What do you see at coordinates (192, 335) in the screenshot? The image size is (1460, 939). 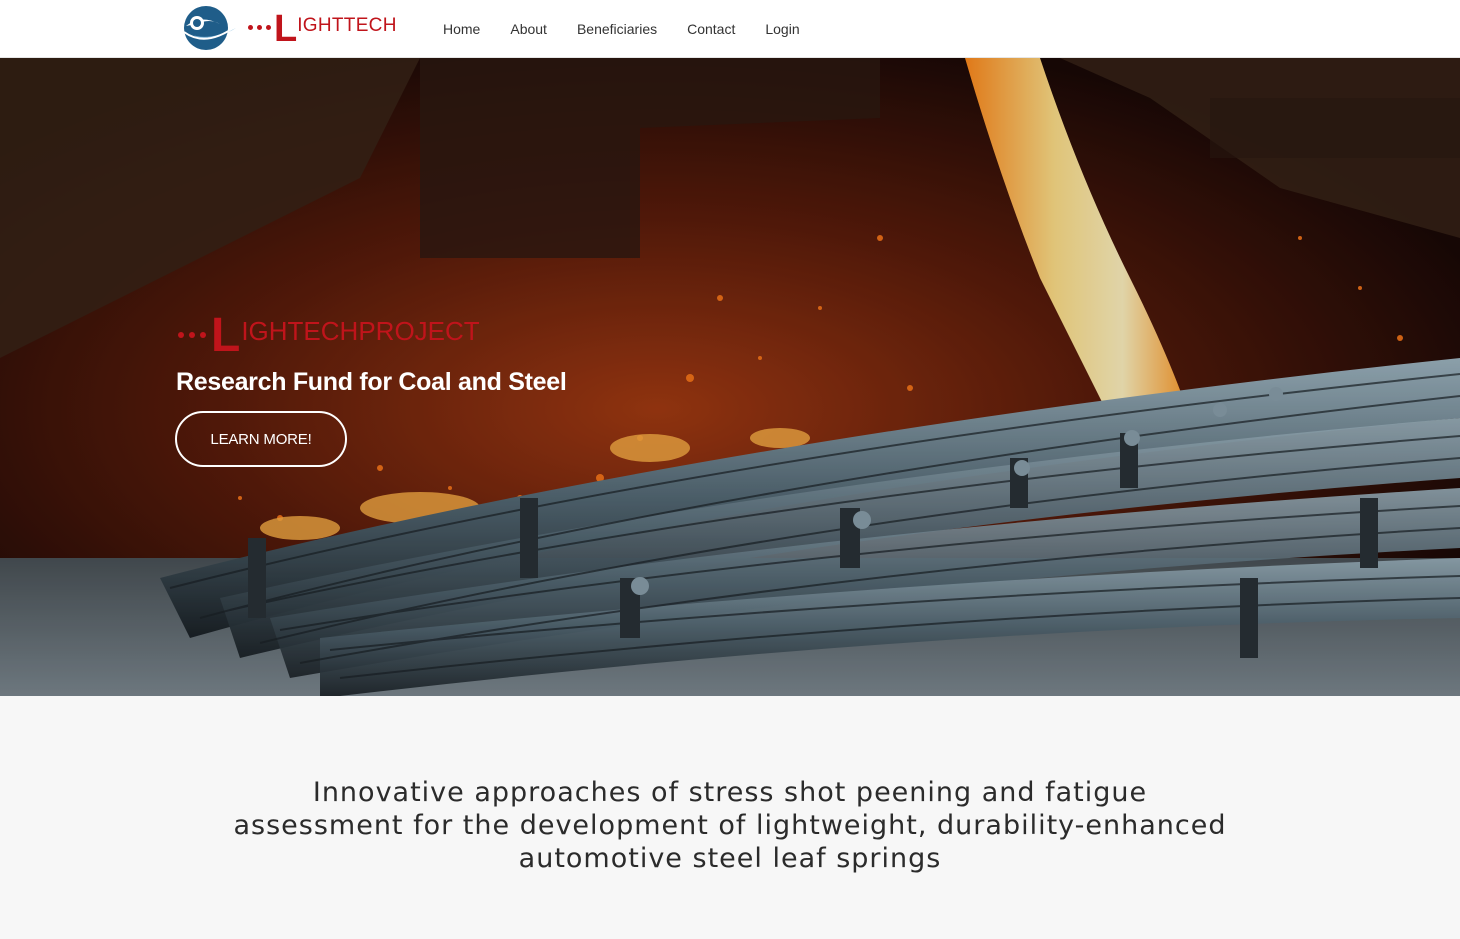 I see `hero-logo-dots` at bounding box center [192, 335].